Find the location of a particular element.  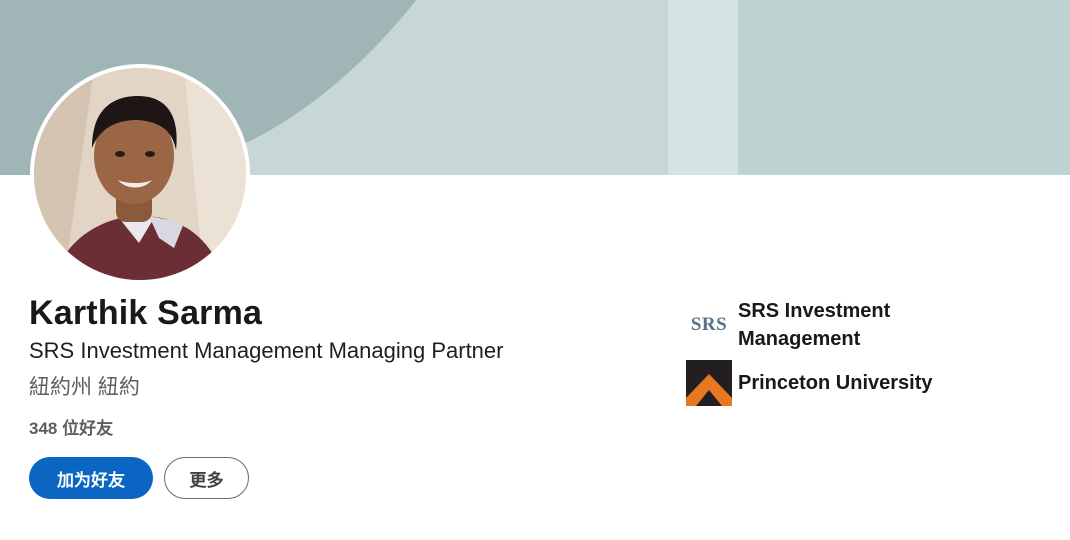

connect-button: 加为好友 is located at coordinates (91, 478).